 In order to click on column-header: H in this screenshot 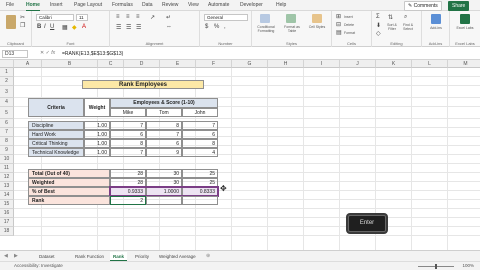, I will do `click(286, 64)`.